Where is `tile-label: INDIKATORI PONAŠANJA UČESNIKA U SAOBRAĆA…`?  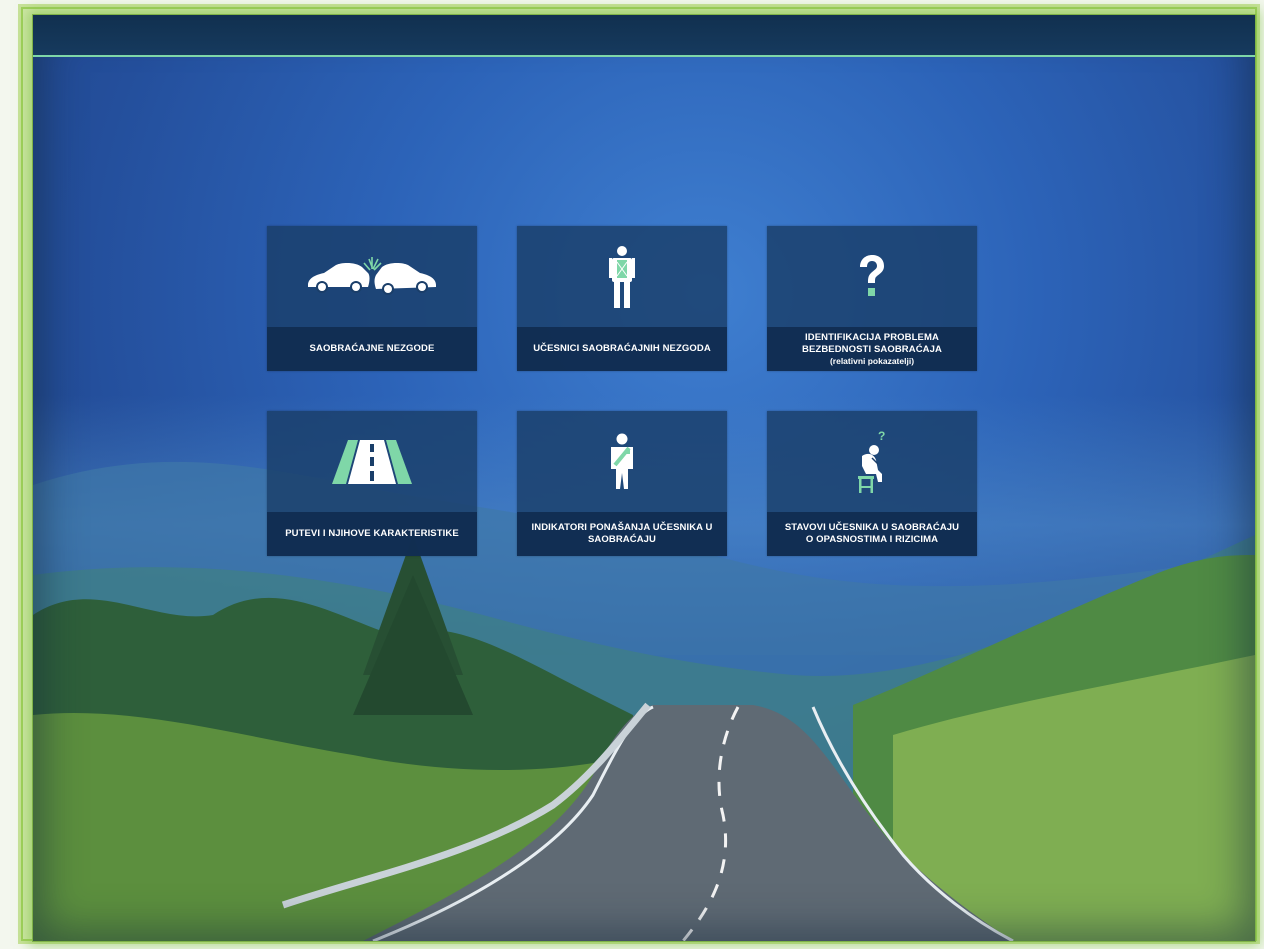 tile-label: INDIKATORI PONAŠANJA UČESNIKA U SAOBRAĆA… is located at coordinates (622, 533).